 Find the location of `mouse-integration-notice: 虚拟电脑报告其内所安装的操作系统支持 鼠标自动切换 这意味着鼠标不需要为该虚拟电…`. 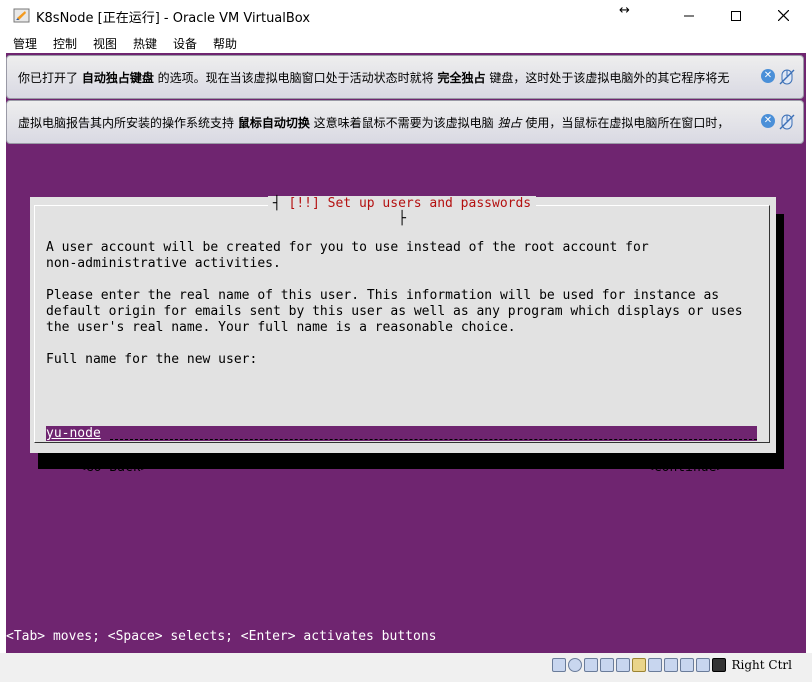

mouse-integration-notice: 虚拟电脑报告其内所安装的操作系统支持 鼠标自动切换 这意味着鼠标不需要为该虚拟电… is located at coordinates (405, 122).